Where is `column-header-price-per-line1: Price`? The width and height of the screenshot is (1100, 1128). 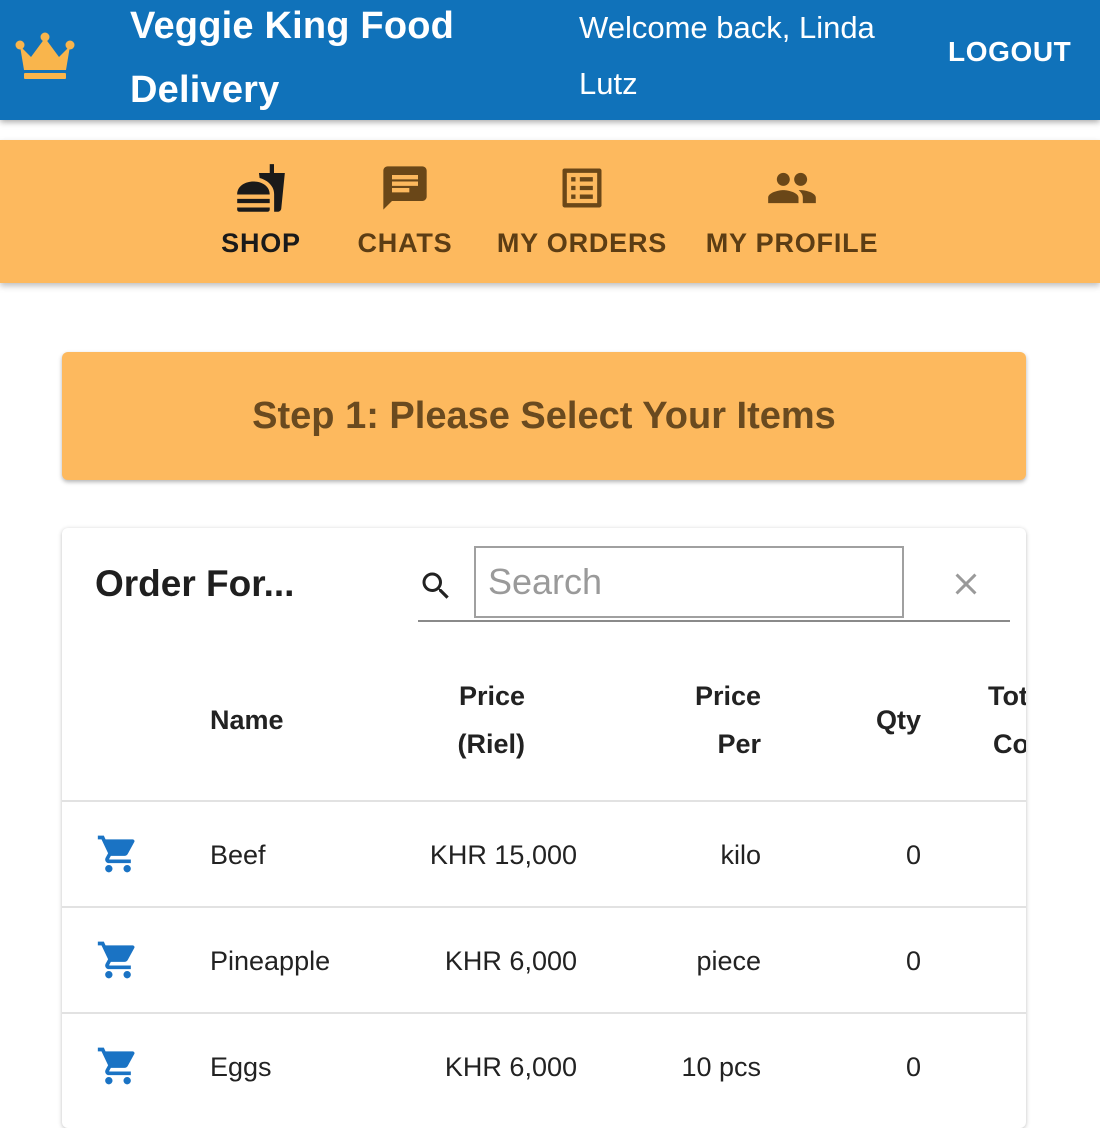 column-header-price-per-line1: Price is located at coordinates (727, 696).